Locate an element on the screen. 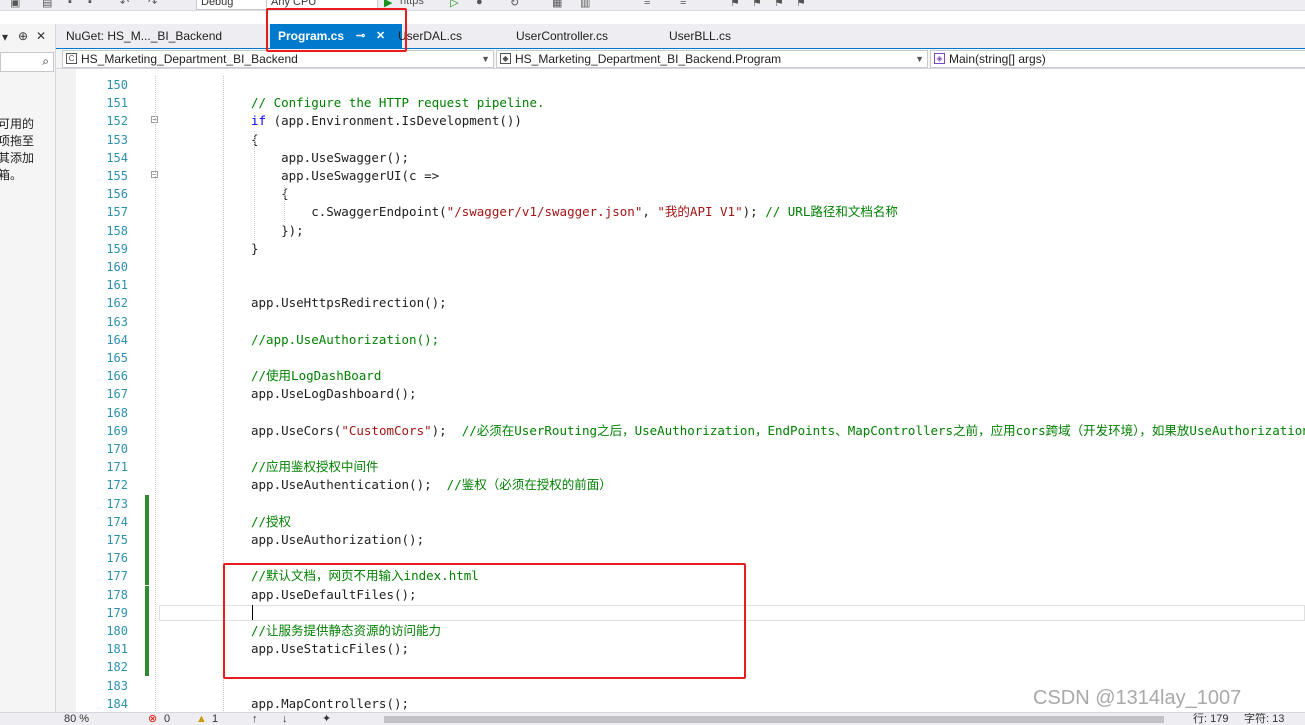 Image resolution: width=1305 pixels, height=725 pixels. layout-icon: ▥ is located at coordinates (585, 4).